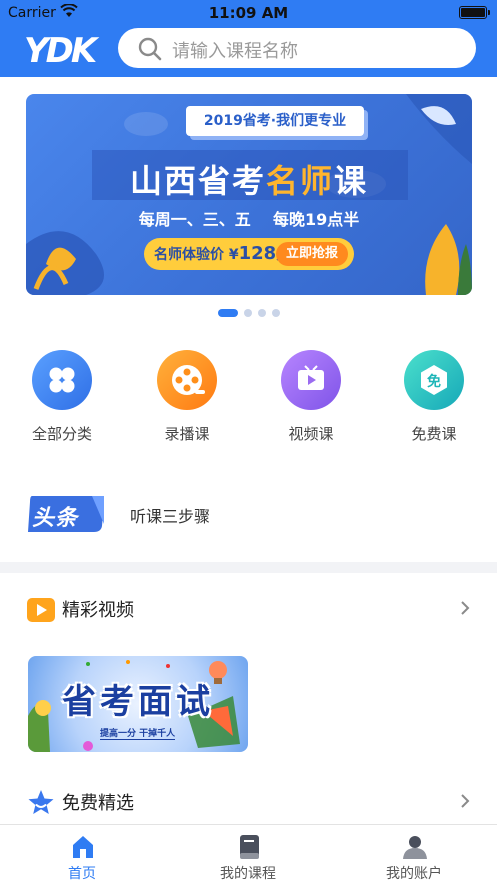 This screenshot has height=883, width=497. What do you see at coordinates (474, 12) in the screenshot?
I see `battery-icon` at bounding box center [474, 12].